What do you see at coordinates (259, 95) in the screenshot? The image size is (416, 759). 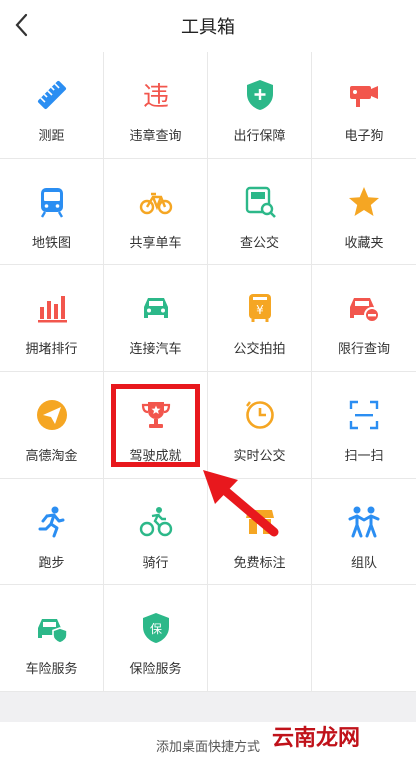 I see `shield-plus-icon` at bounding box center [259, 95].